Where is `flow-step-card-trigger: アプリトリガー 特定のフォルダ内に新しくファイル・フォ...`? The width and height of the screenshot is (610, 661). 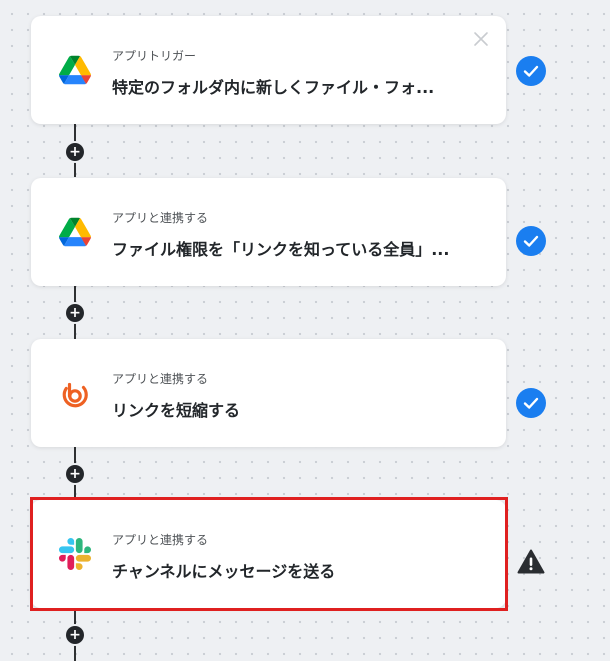 flow-step-card-trigger: アプリトリガー 特定のフォルダ内に新しくファイル・フォ... is located at coordinates (268, 70).